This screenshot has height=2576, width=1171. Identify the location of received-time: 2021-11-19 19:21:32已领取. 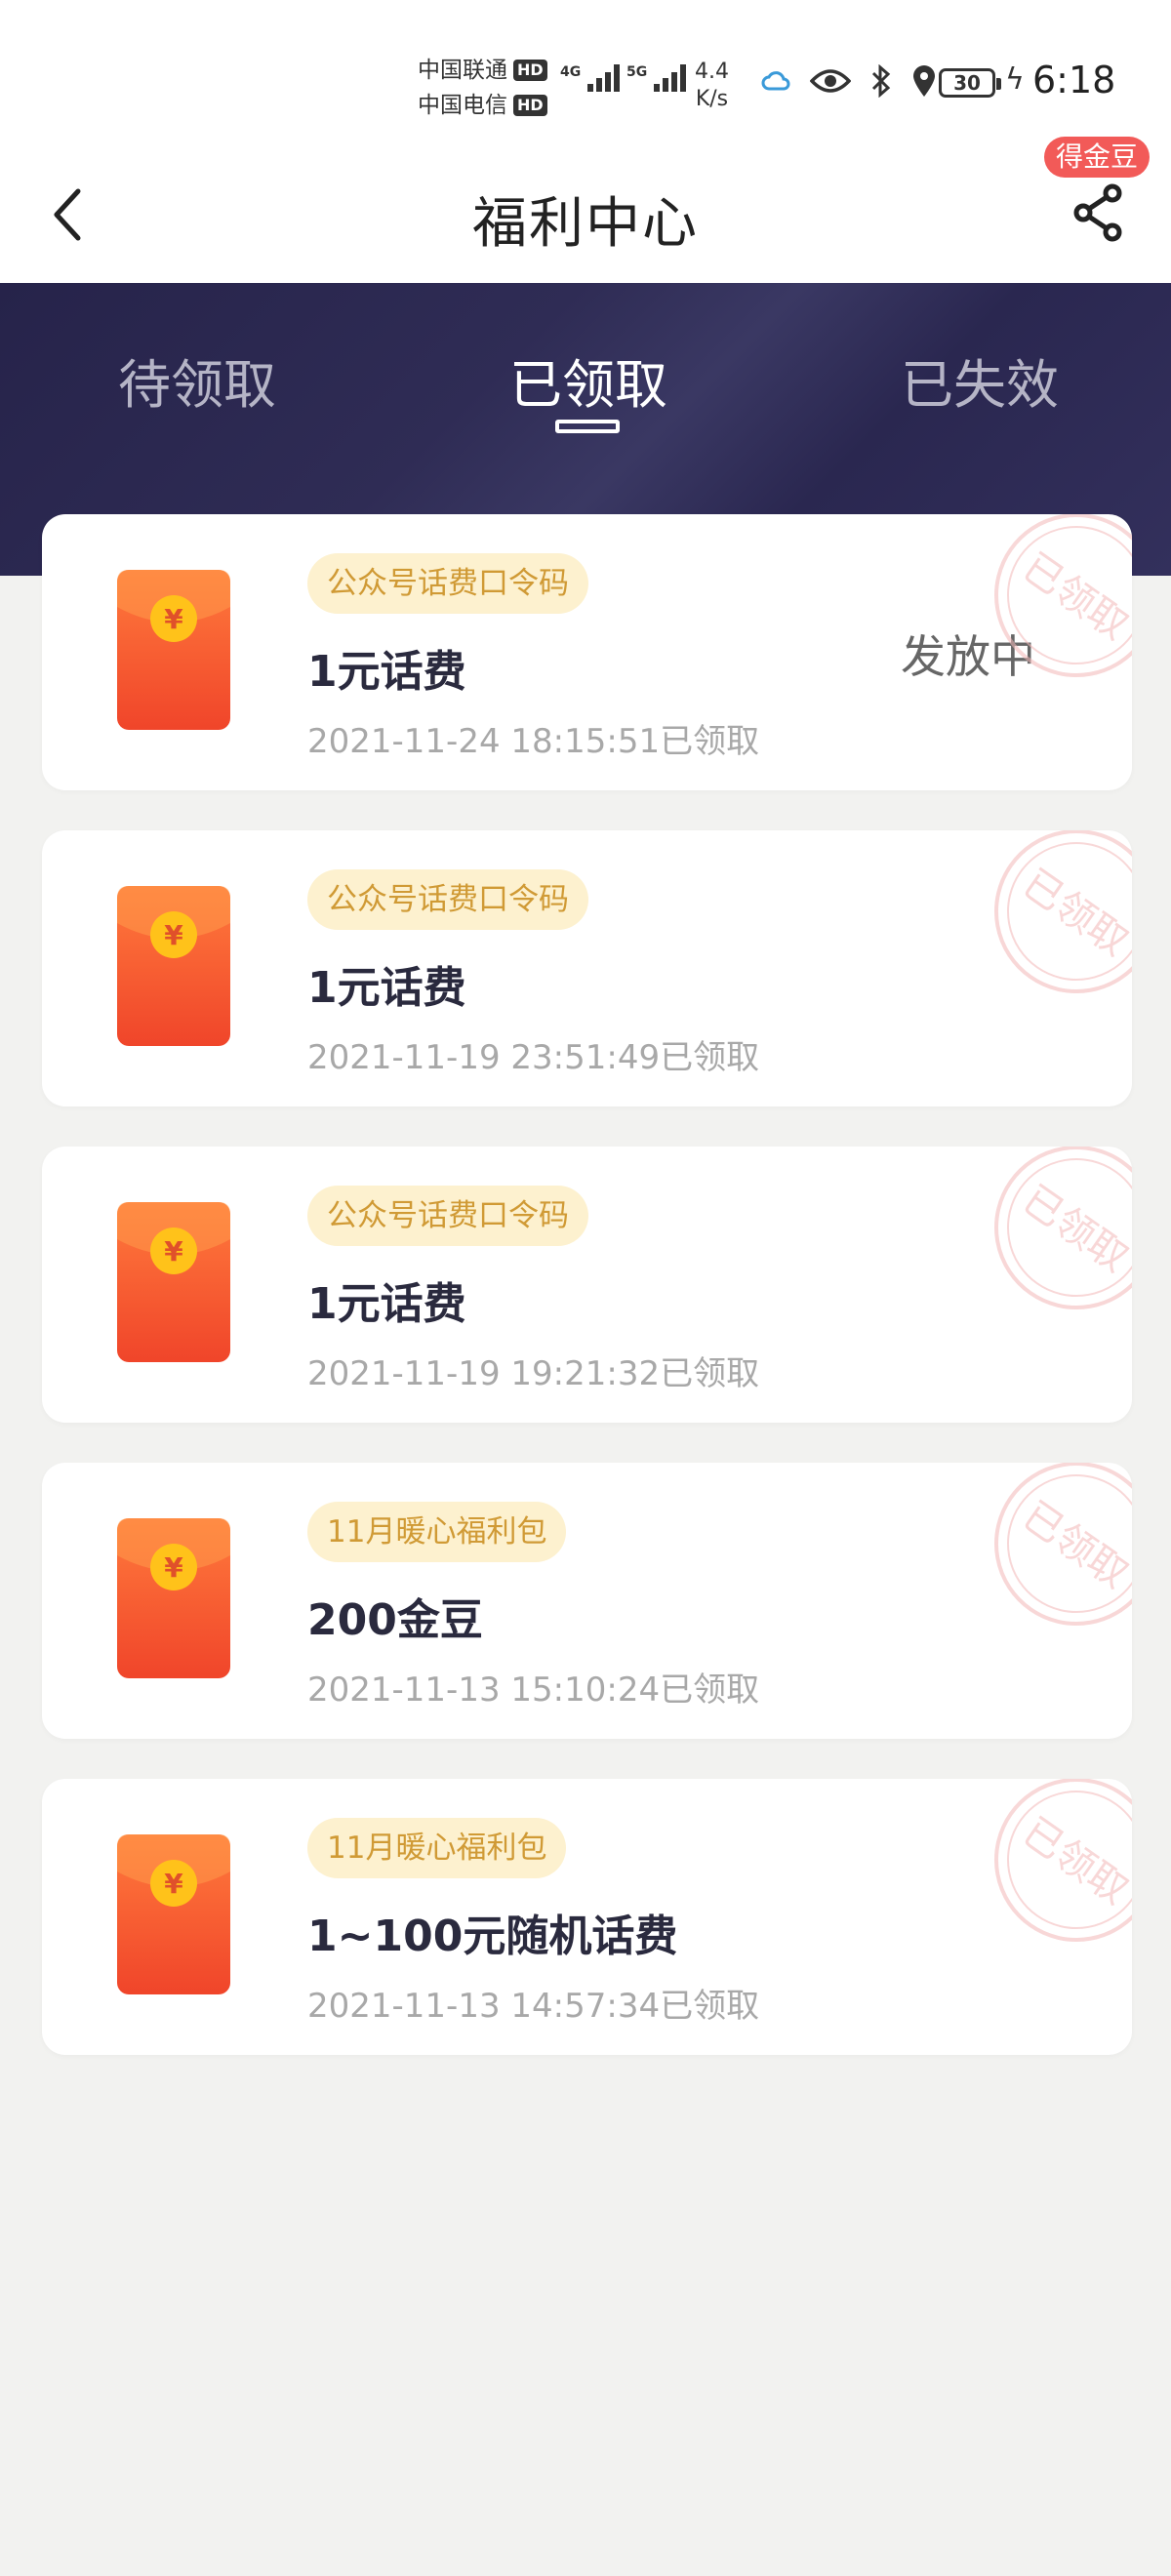
(533, 1373).